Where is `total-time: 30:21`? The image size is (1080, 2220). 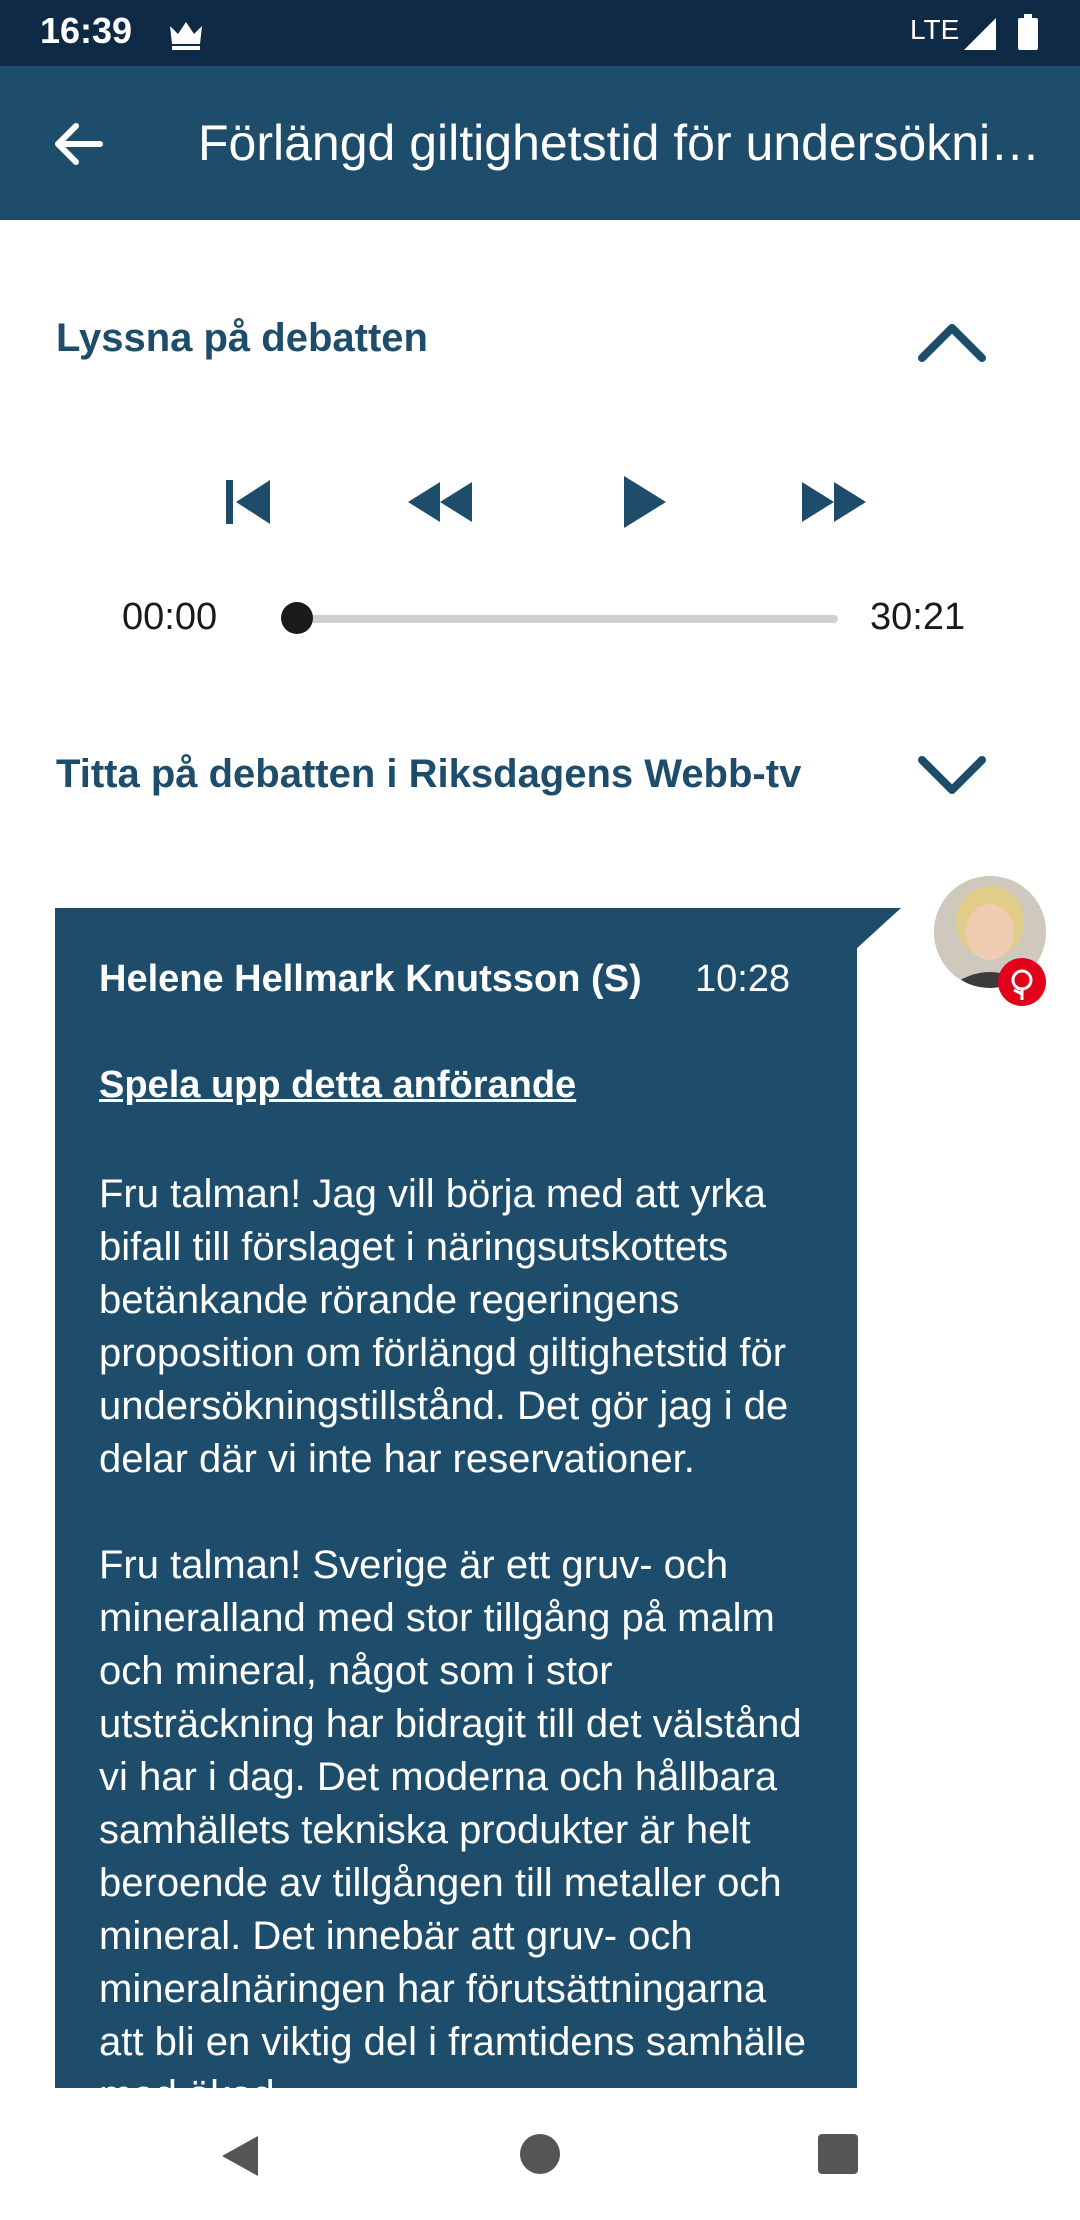 total-time: 30:21 is located at coordinates (918, 617).